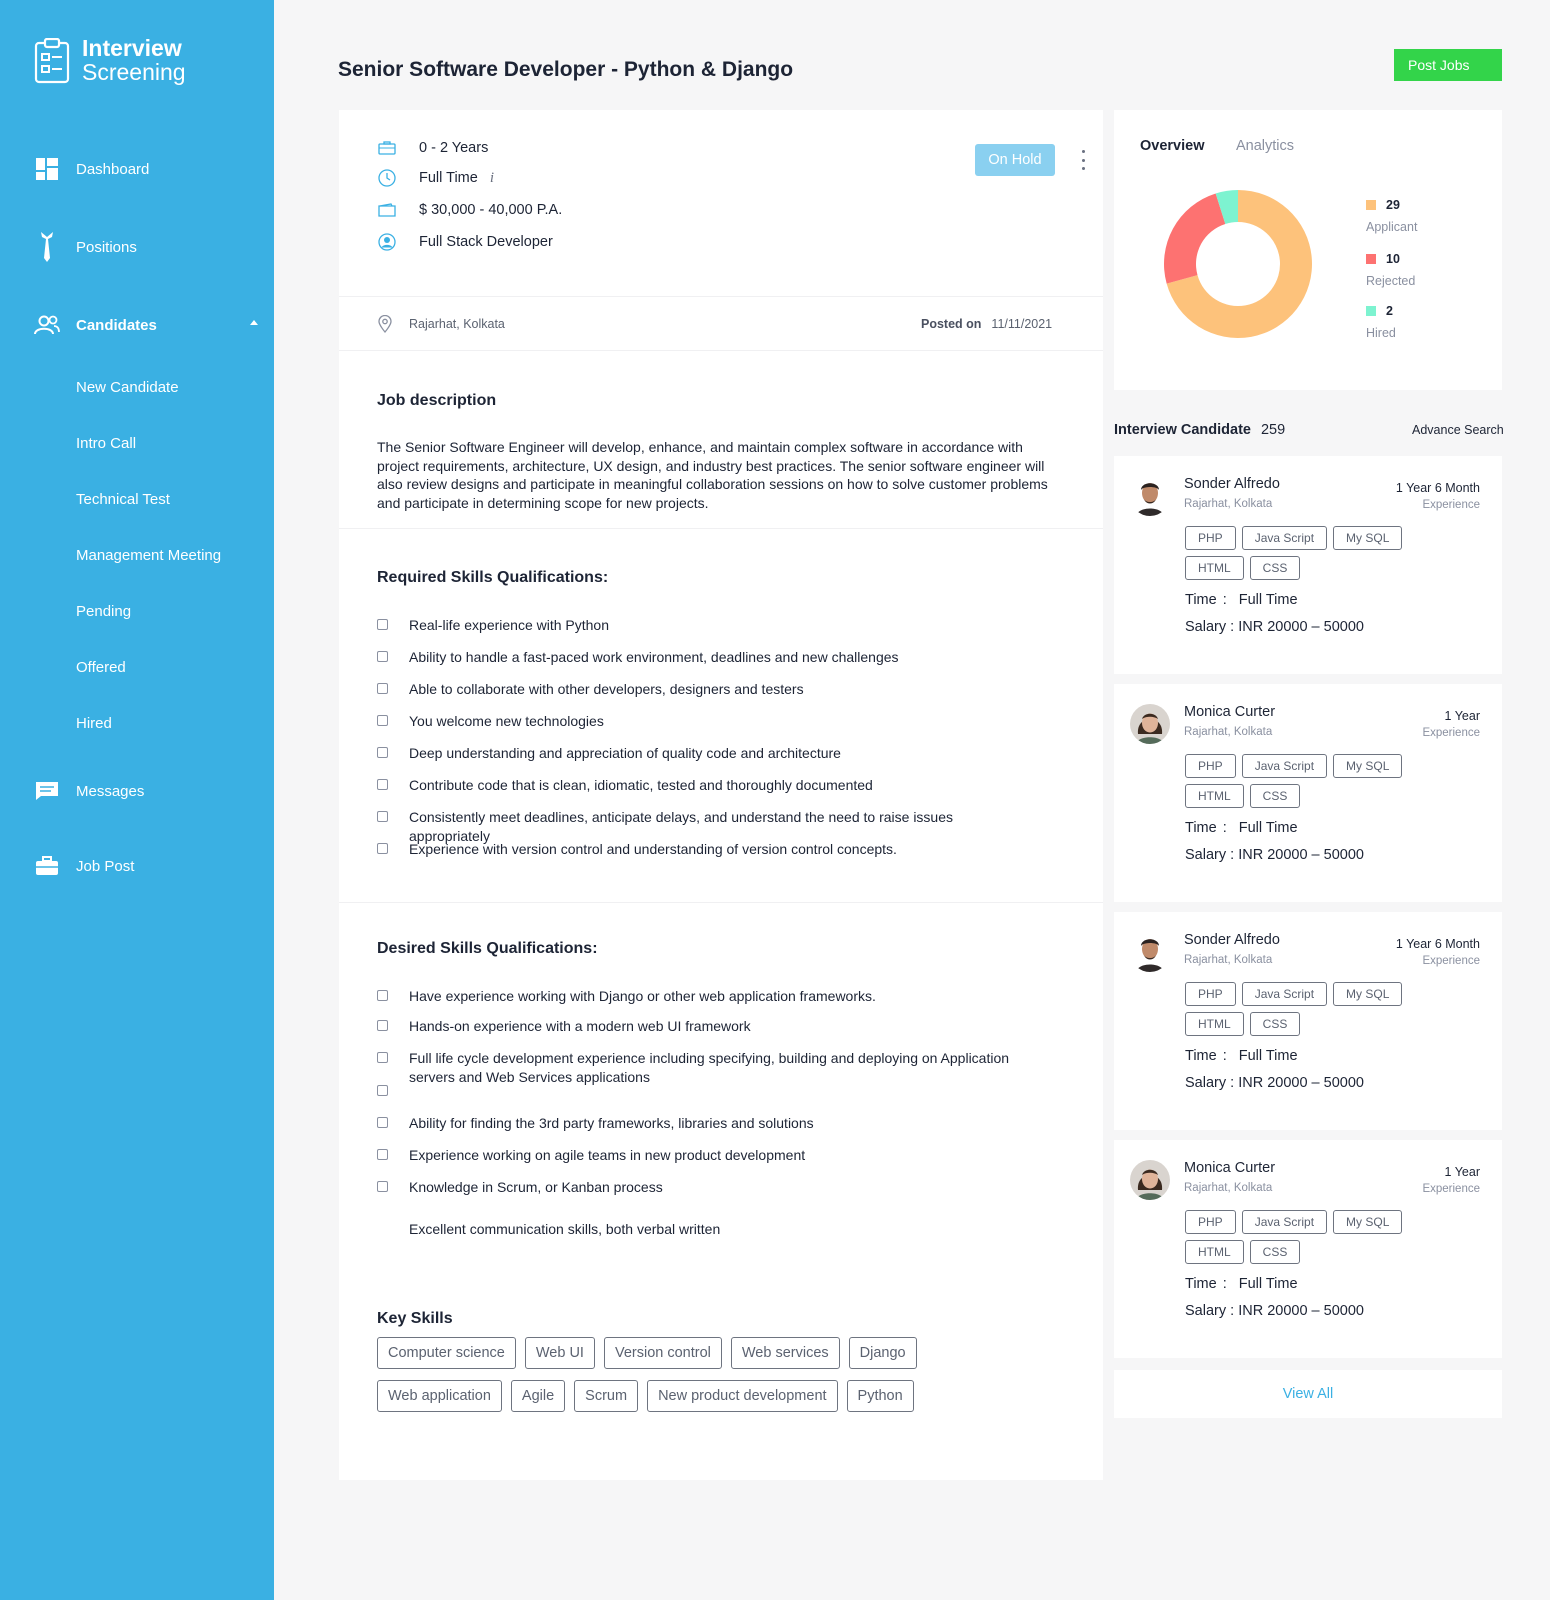 This screenshot has height=1600, width=1550. I want to click on sub-pending: Pending, so click(103, 611).